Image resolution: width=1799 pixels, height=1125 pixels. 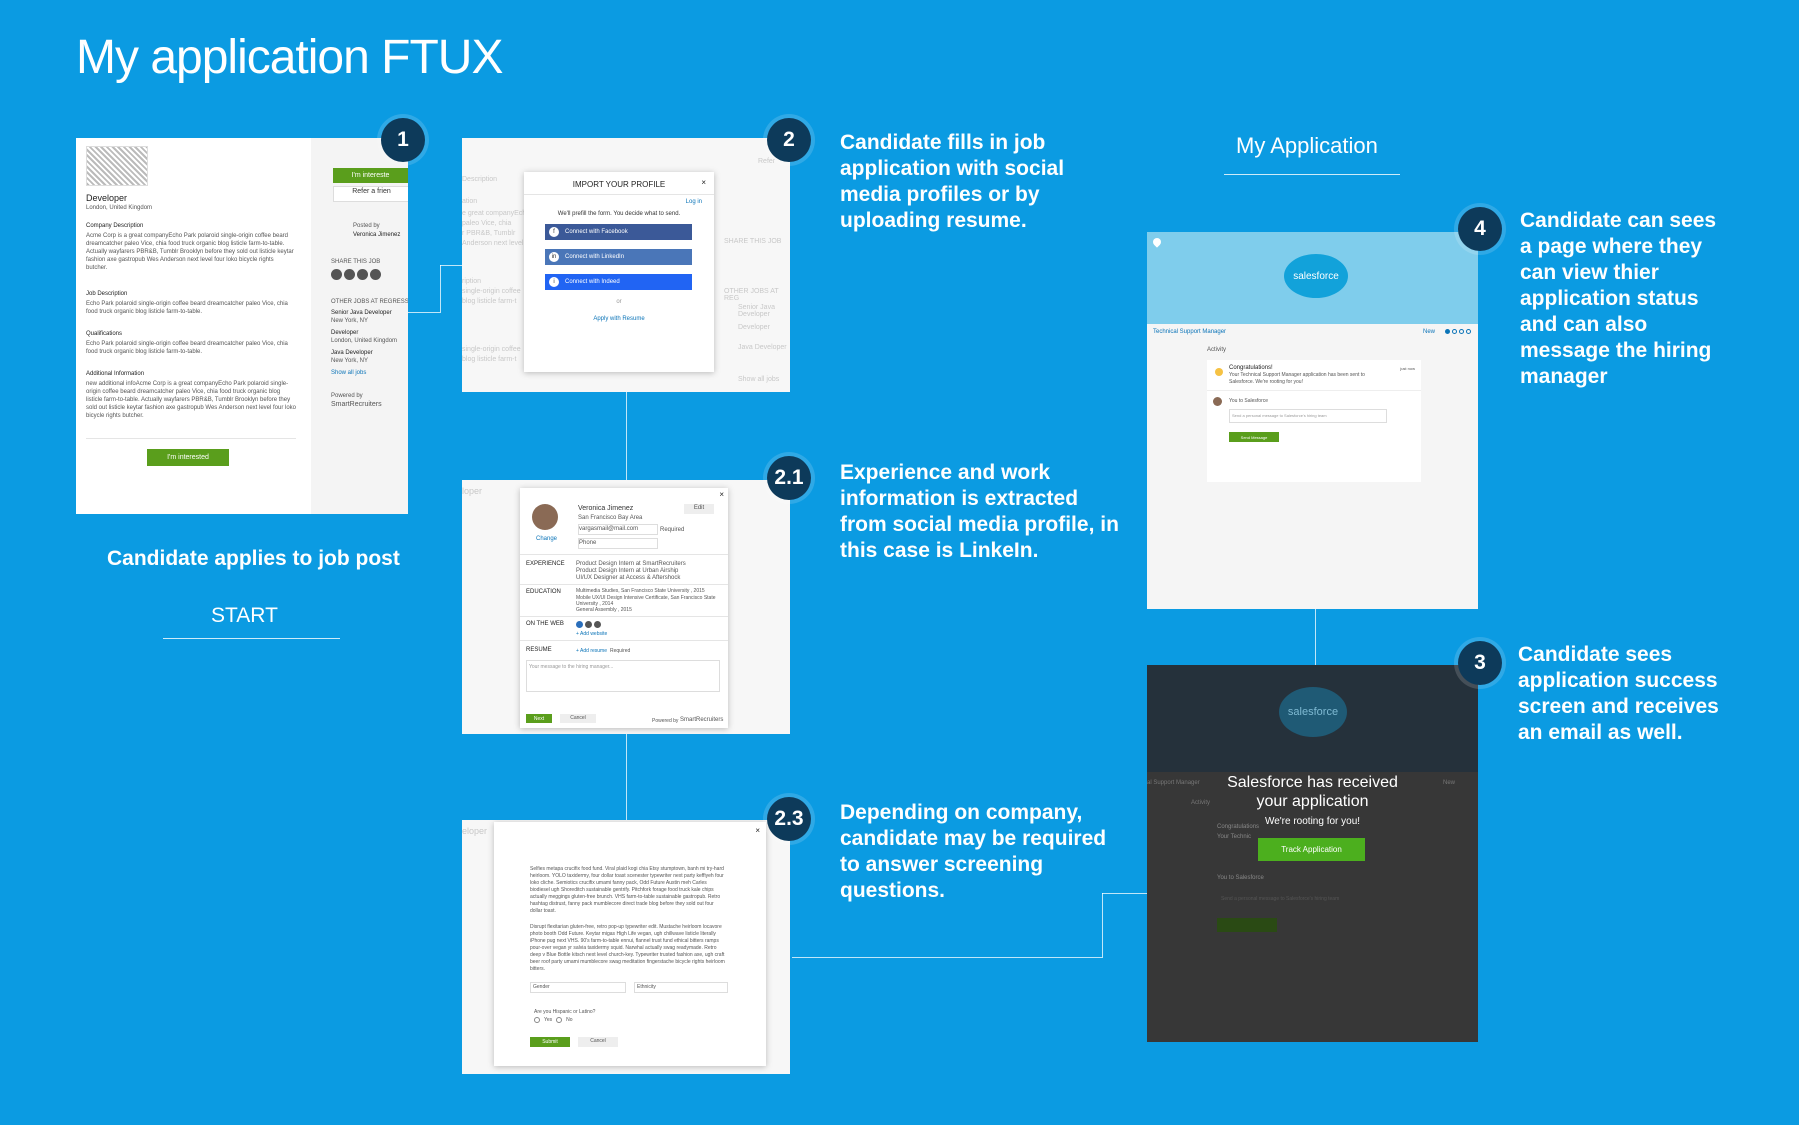 What do you see at coordinates (489, 301) in the screenshot?
I see `bg-line: blog listicle farm-t` at bounding box center [489, 301].